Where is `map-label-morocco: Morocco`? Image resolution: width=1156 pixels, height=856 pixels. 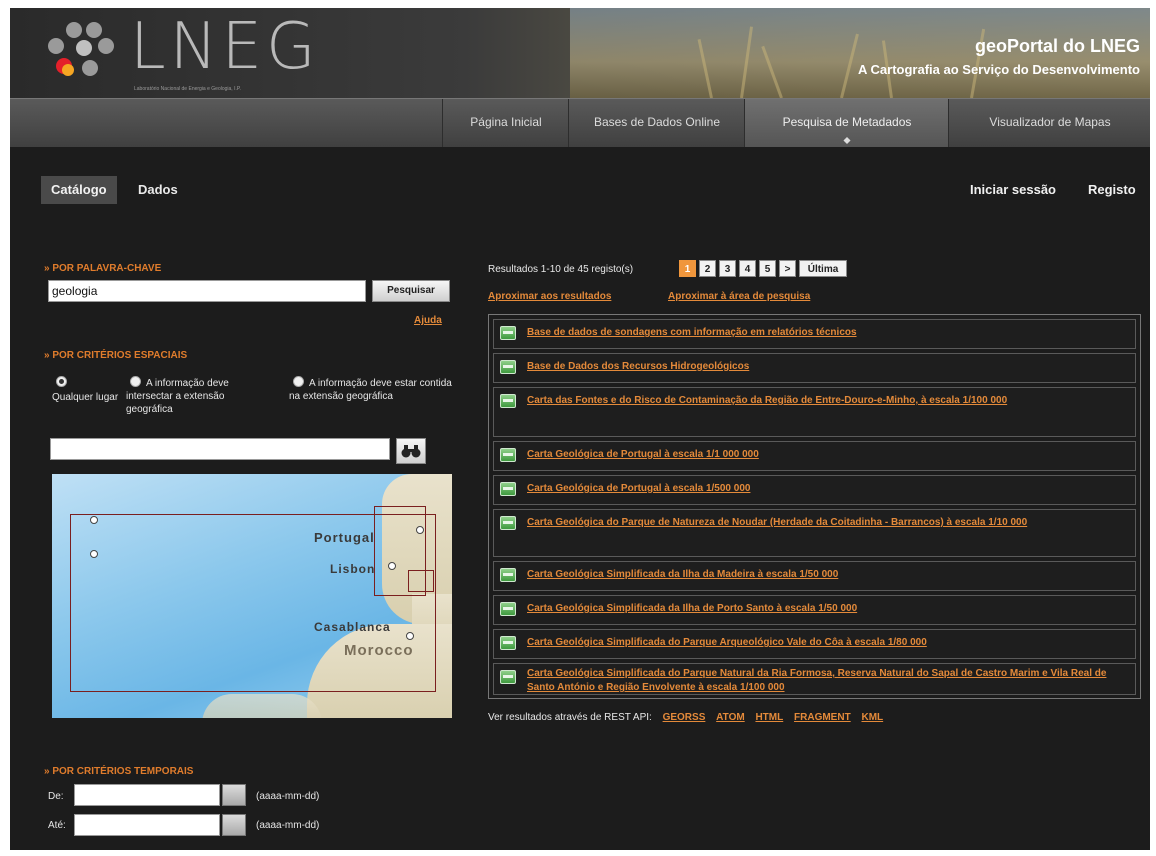 map-label-morocco: Morocco is located at coordinates (379, 650).